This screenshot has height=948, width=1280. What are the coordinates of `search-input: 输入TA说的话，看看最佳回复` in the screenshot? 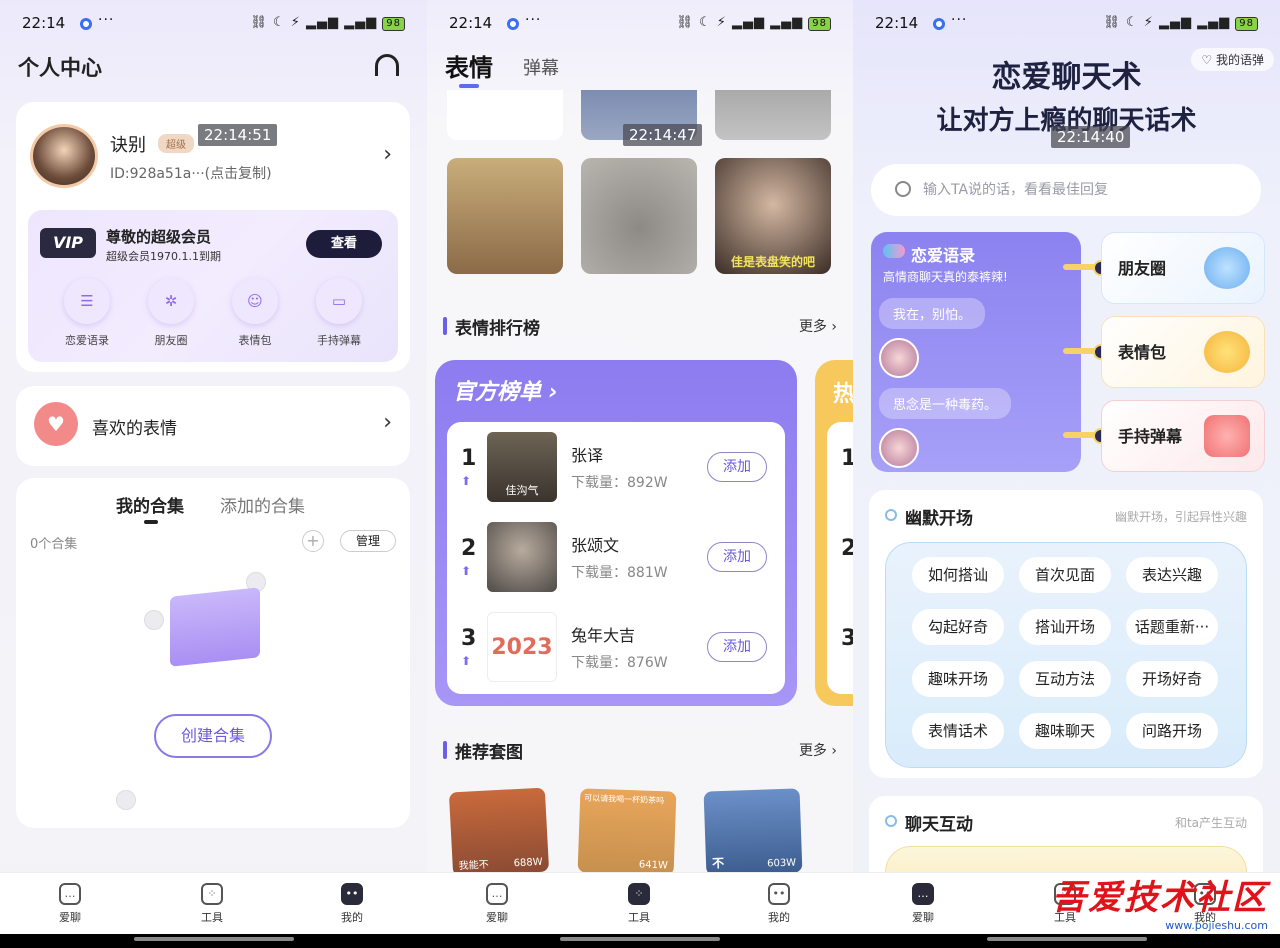 It's located at (1066, 190).